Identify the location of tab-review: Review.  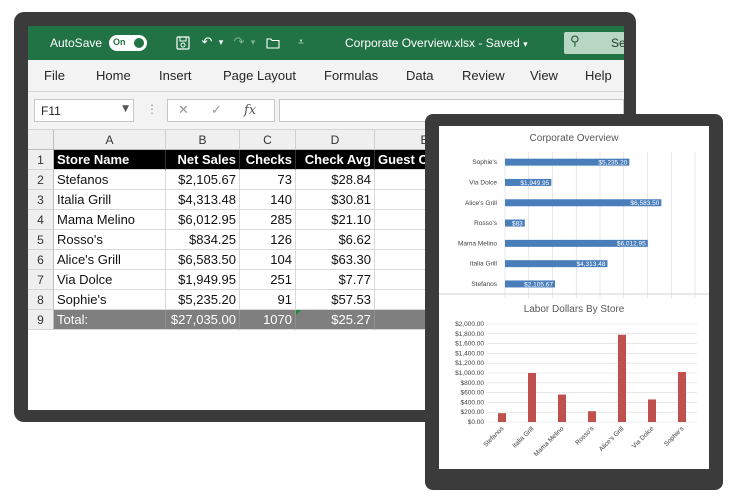
(483, 75).